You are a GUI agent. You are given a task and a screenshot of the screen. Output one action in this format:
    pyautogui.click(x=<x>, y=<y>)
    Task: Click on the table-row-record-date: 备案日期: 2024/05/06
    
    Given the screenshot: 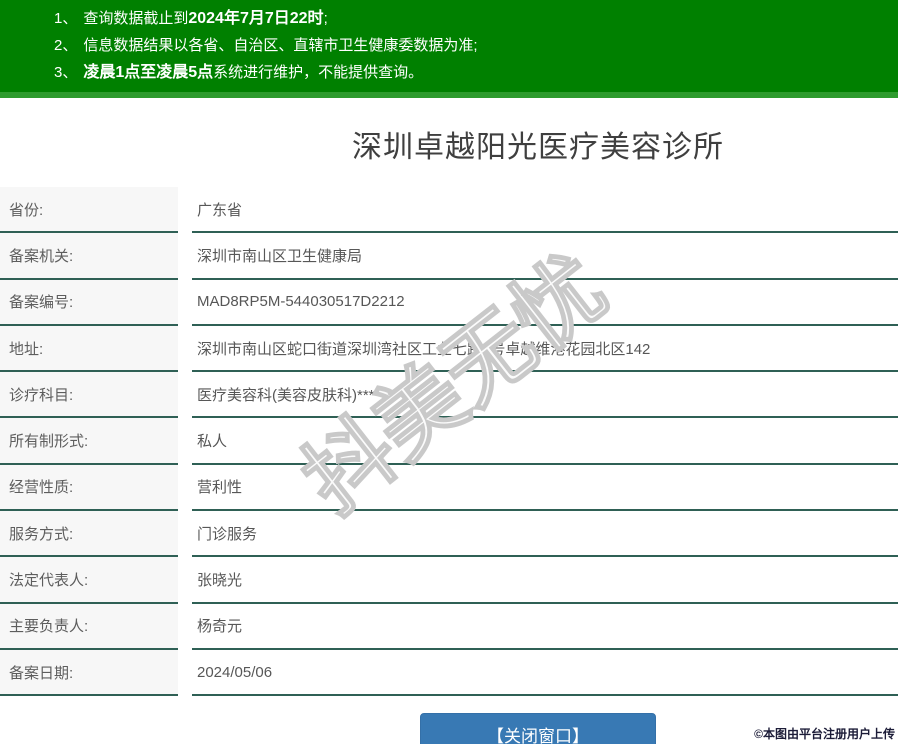 What is the action you would take?
    pyautogui.click(x=449, y=673)
    